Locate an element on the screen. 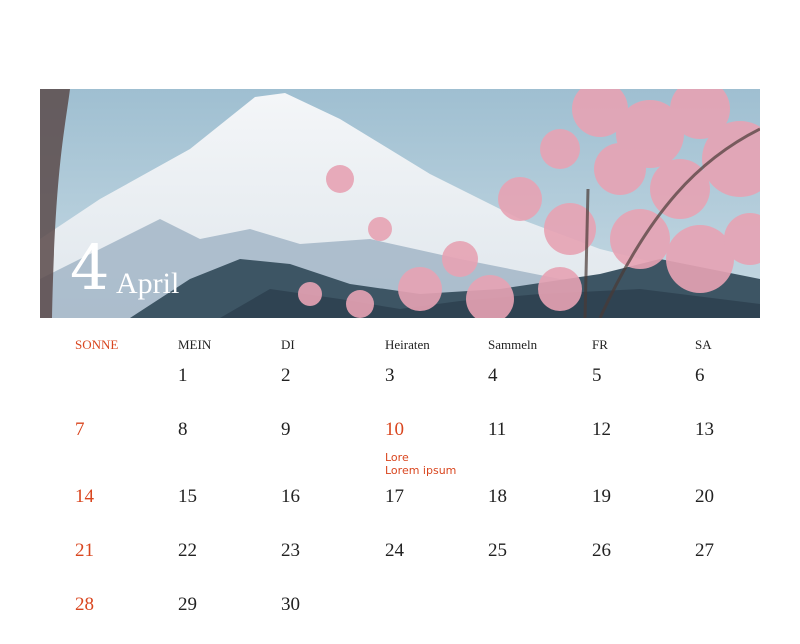 The image size is (800, 644). day-cell: 7 is located at coordinates (80, 429).